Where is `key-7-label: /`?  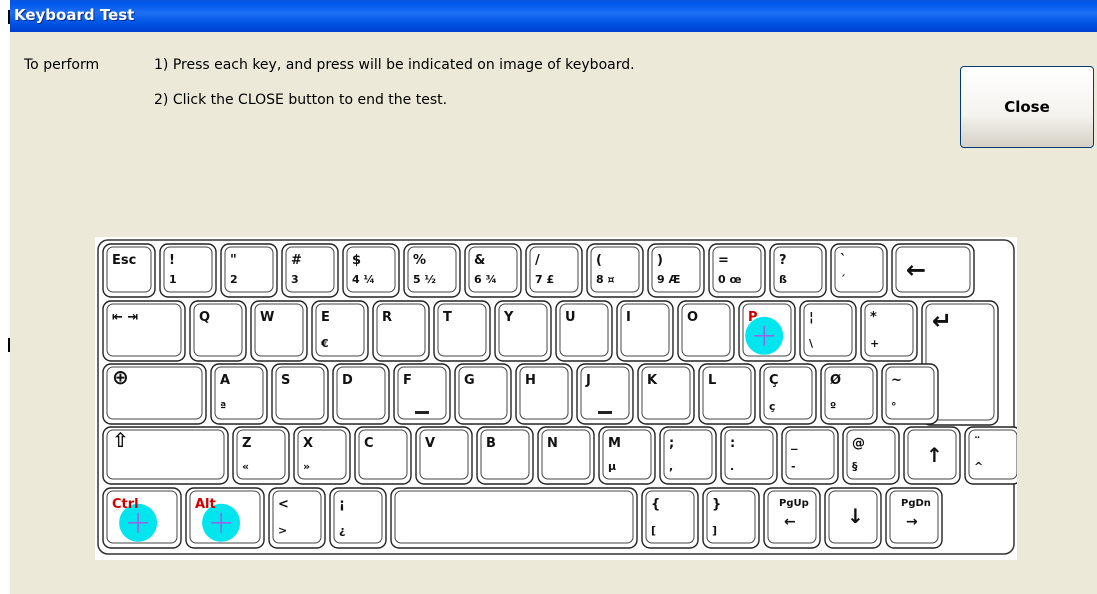
key-7-label: / is located at coordinates (537, 260).